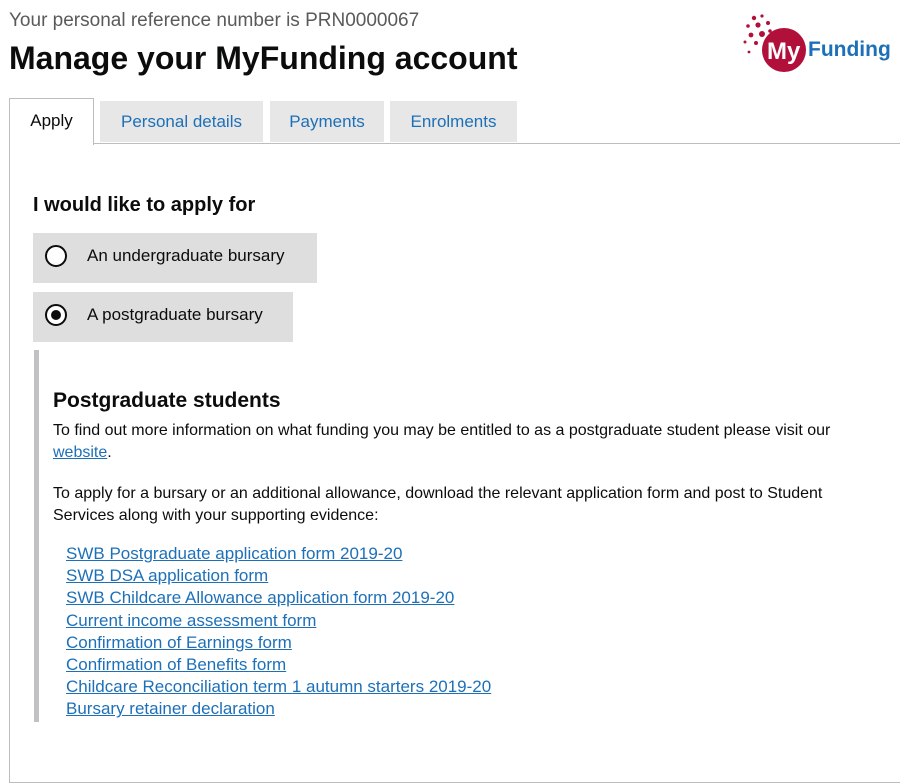 The image size is (901, 783). I want to click on tab-enrolments: Enrolments, so click(453, 121).